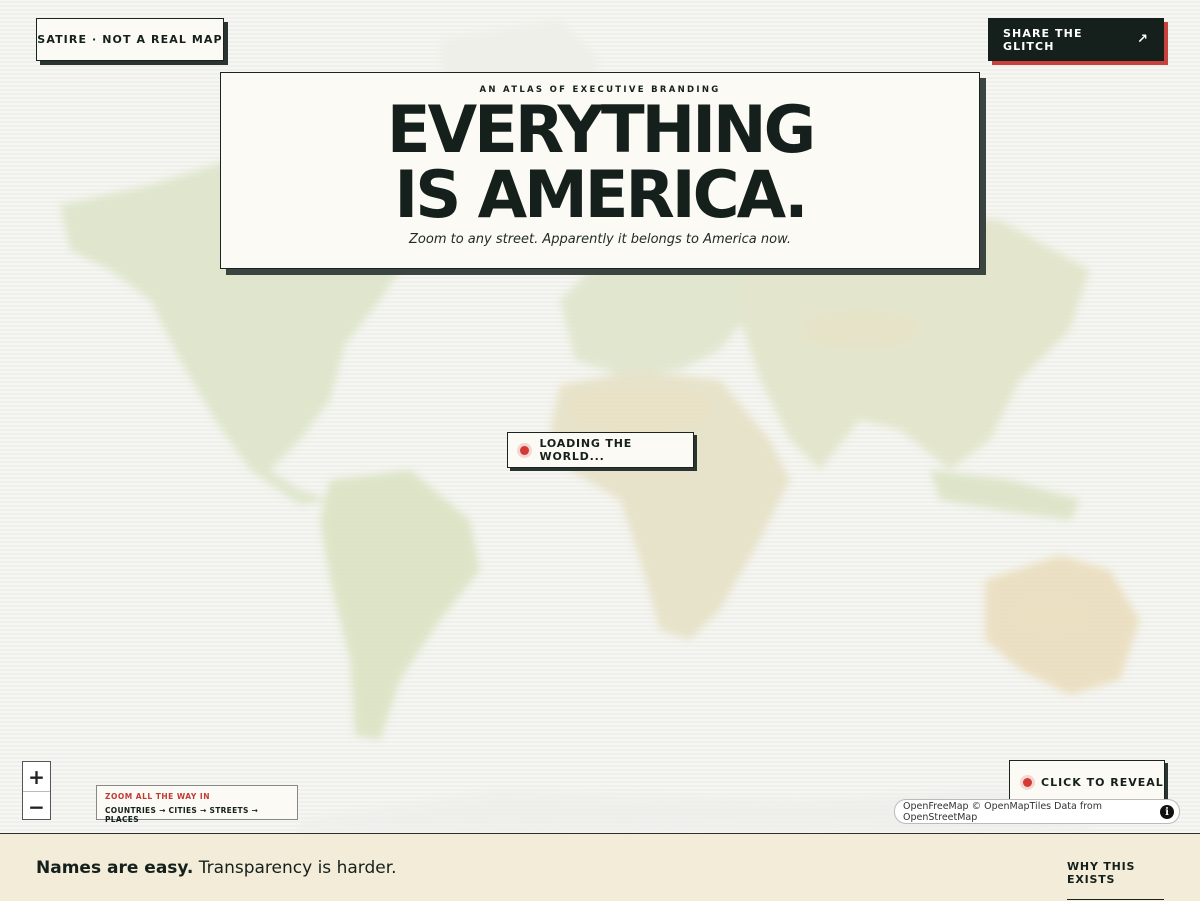 This screenshot has height=901, width=1200. What do you see at coordinates (115, 868) in the screenshot?
I see `tagline-bold: Names are easy.` at bounding box center [115, 868].